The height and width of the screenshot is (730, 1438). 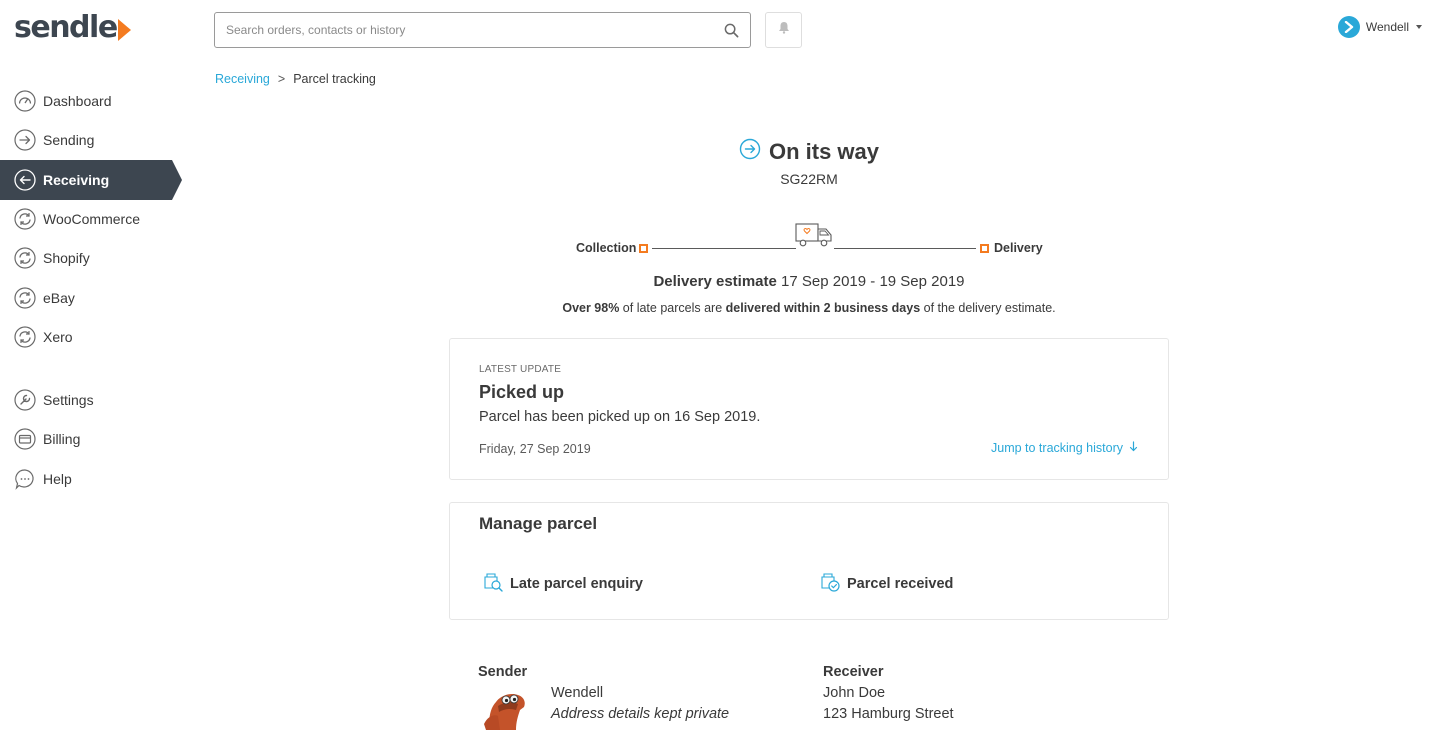 I want to click on jump-link-label: Jump to tracking history, so click(x=1057, y=448).